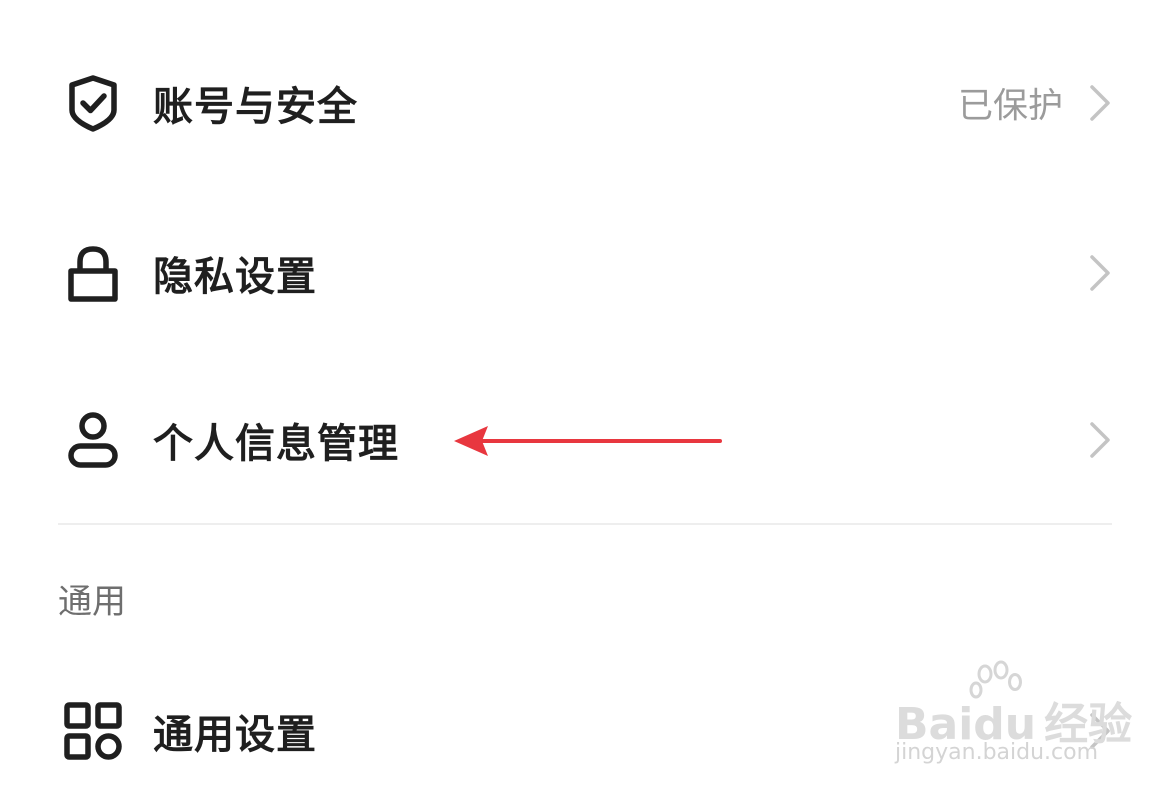 Image resolution: width=1169 pixels, height=796 pixels. Describe the element at coordinates (93, 440) in the screenshot. I see `user-icon` at that location.